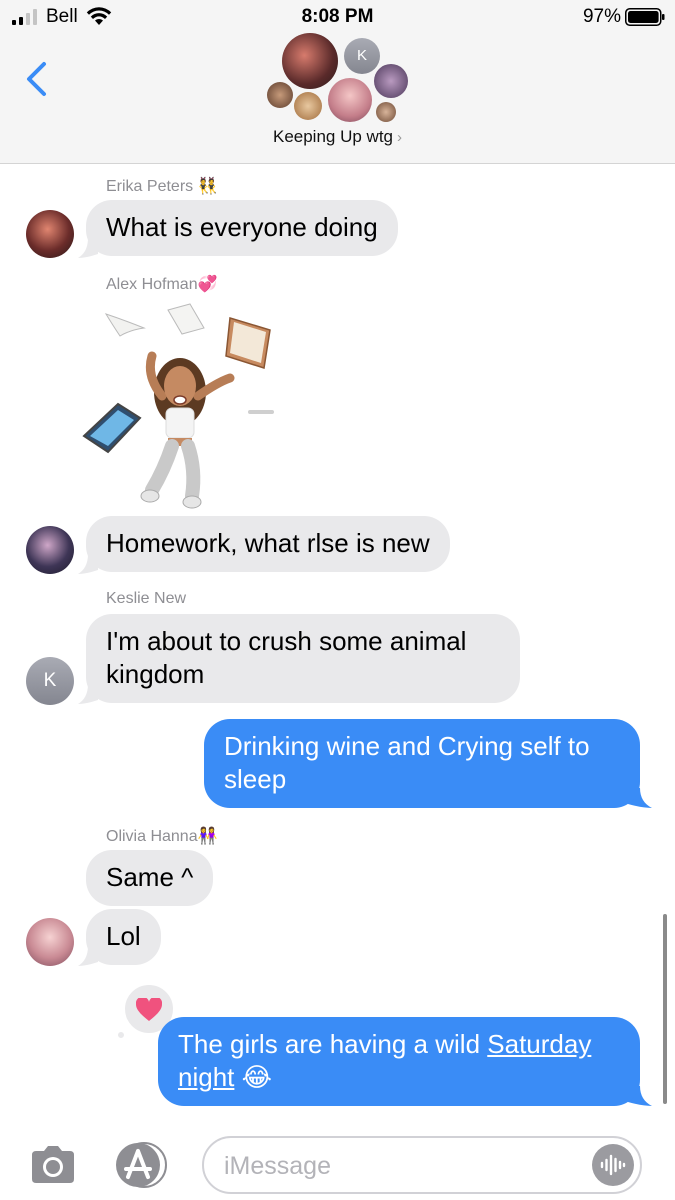 Image resolution: width=675 pixels, height=1200 pixels. What do you see at coordinates (333, 136) in the screenshot?
I see `group-name: Keeping Up wtg` at bounding box center [333, 136].